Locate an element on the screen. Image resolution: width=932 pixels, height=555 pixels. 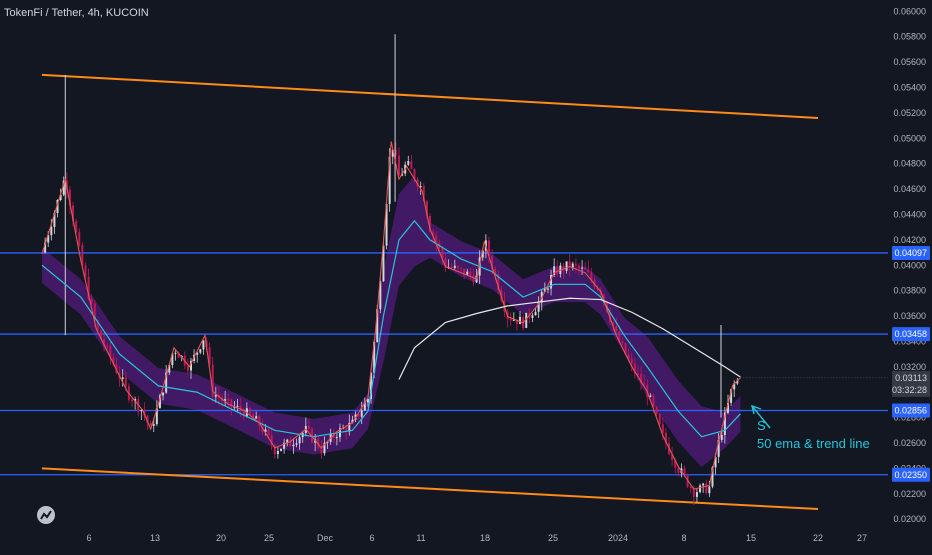
annotation-text: S is located at coordinates (761, 425).